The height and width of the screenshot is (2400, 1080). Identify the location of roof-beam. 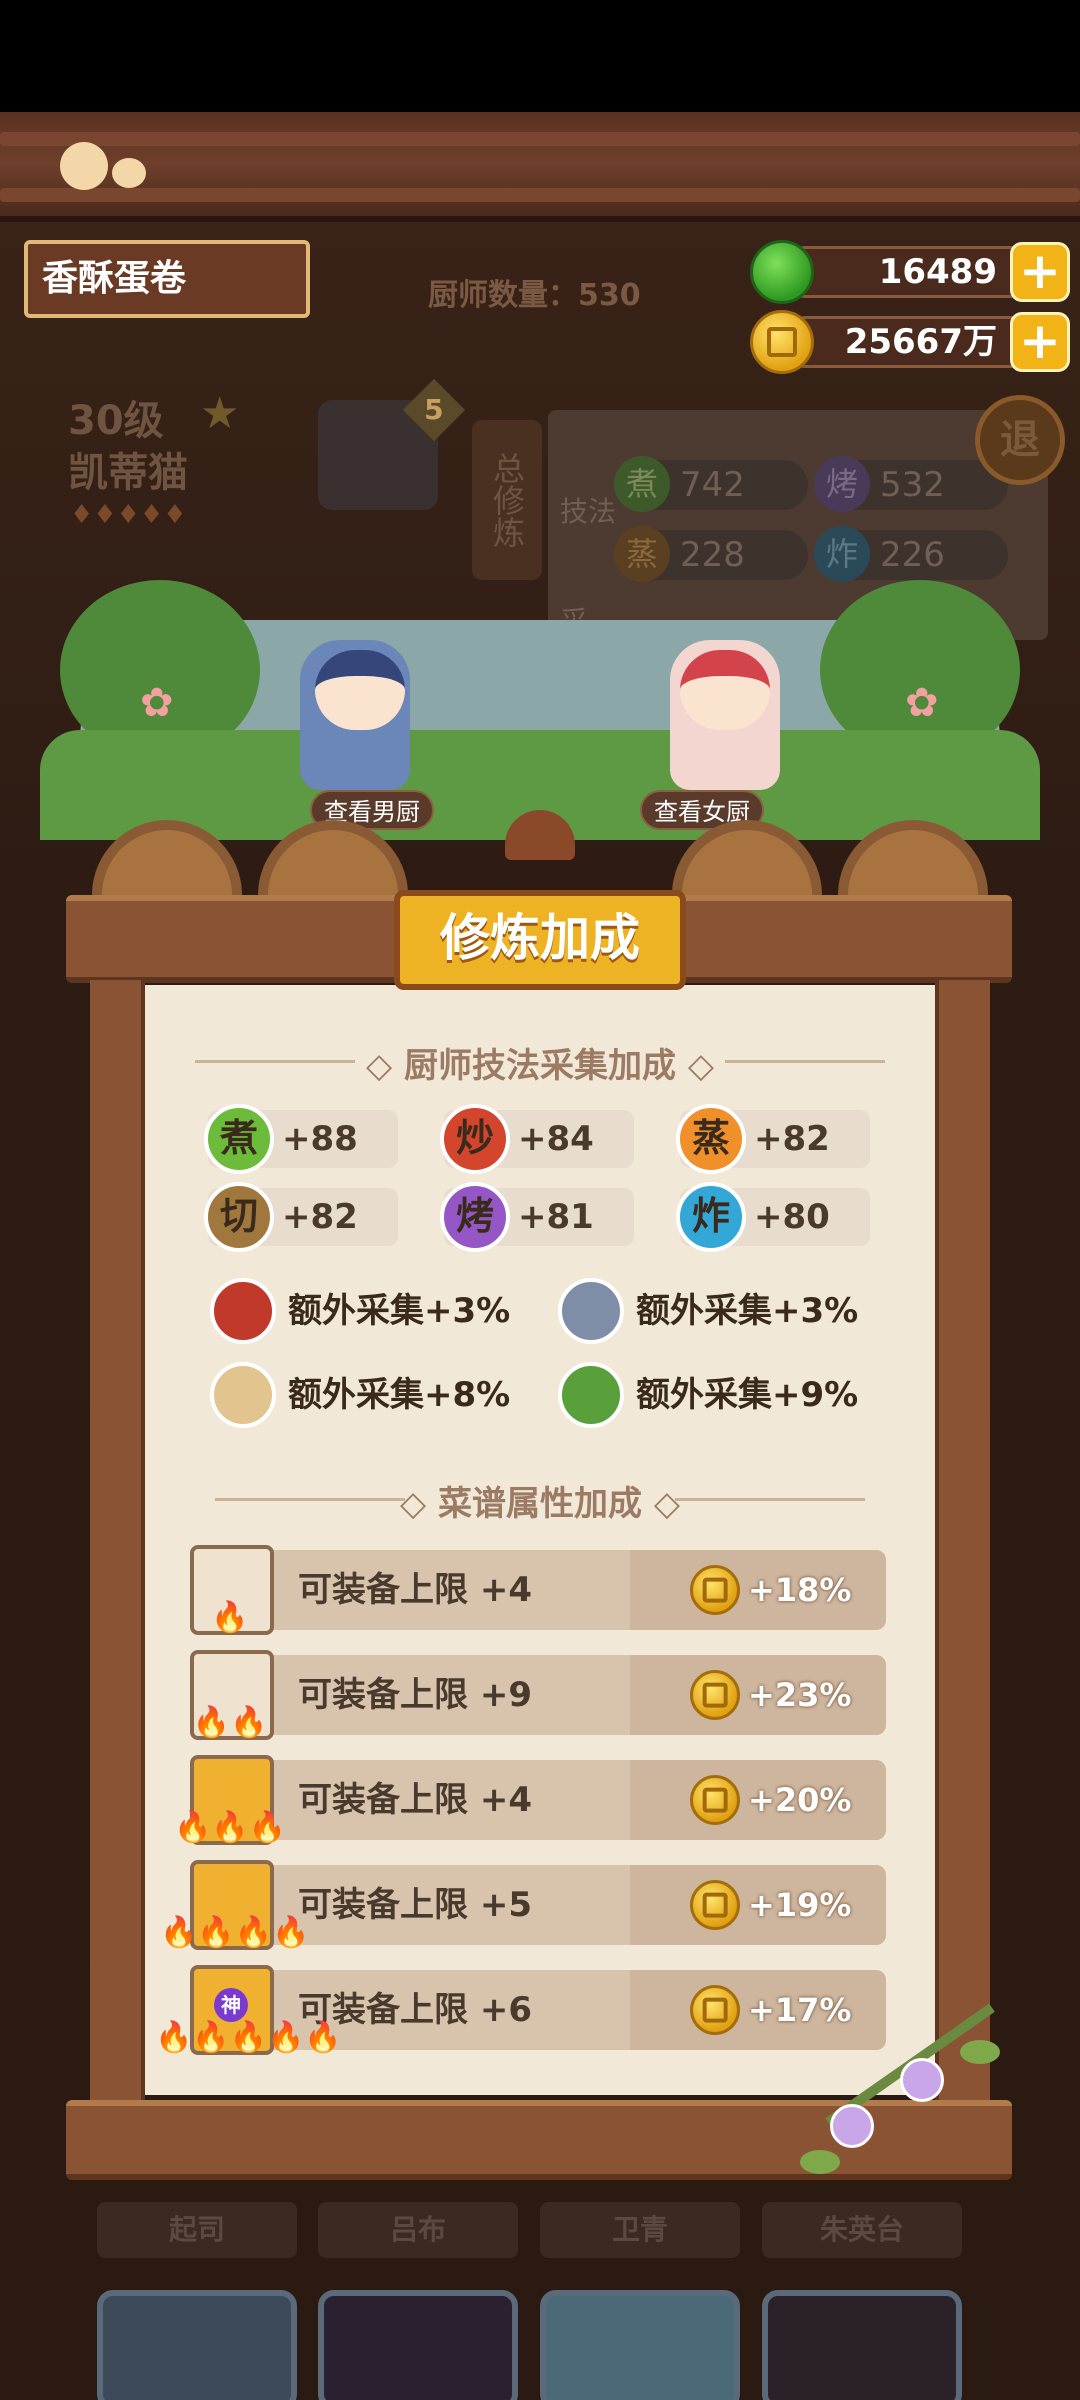
(540, 167).